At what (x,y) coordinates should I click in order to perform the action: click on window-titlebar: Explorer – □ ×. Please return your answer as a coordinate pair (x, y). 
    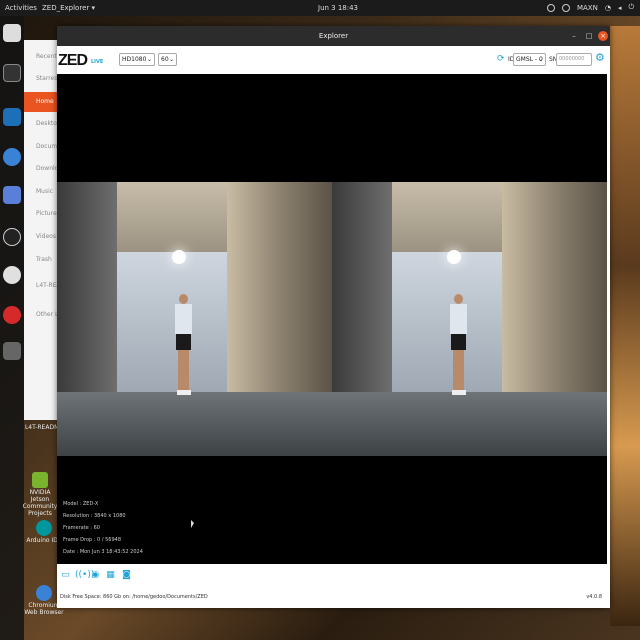
    Looking at the image, I should click on (333, 36).